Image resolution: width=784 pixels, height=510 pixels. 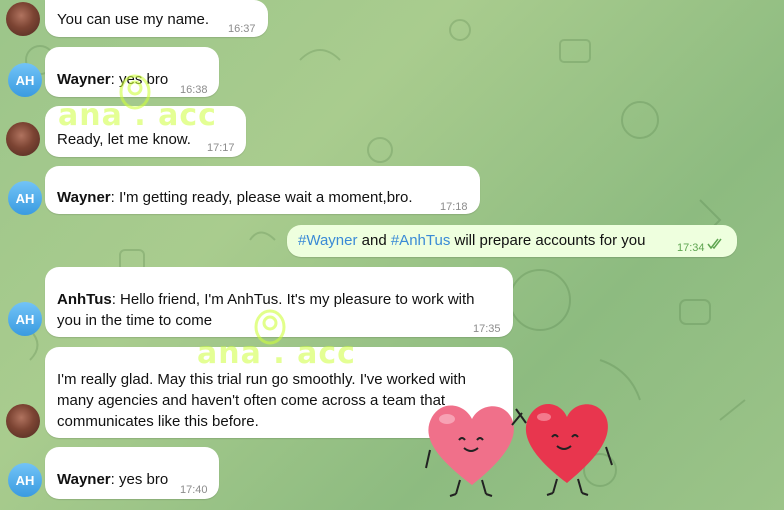 What do you see at coordinates (84, 299) in the screenshot?
I see `sender-name: AnhTus` at bounding box center [84, 299].